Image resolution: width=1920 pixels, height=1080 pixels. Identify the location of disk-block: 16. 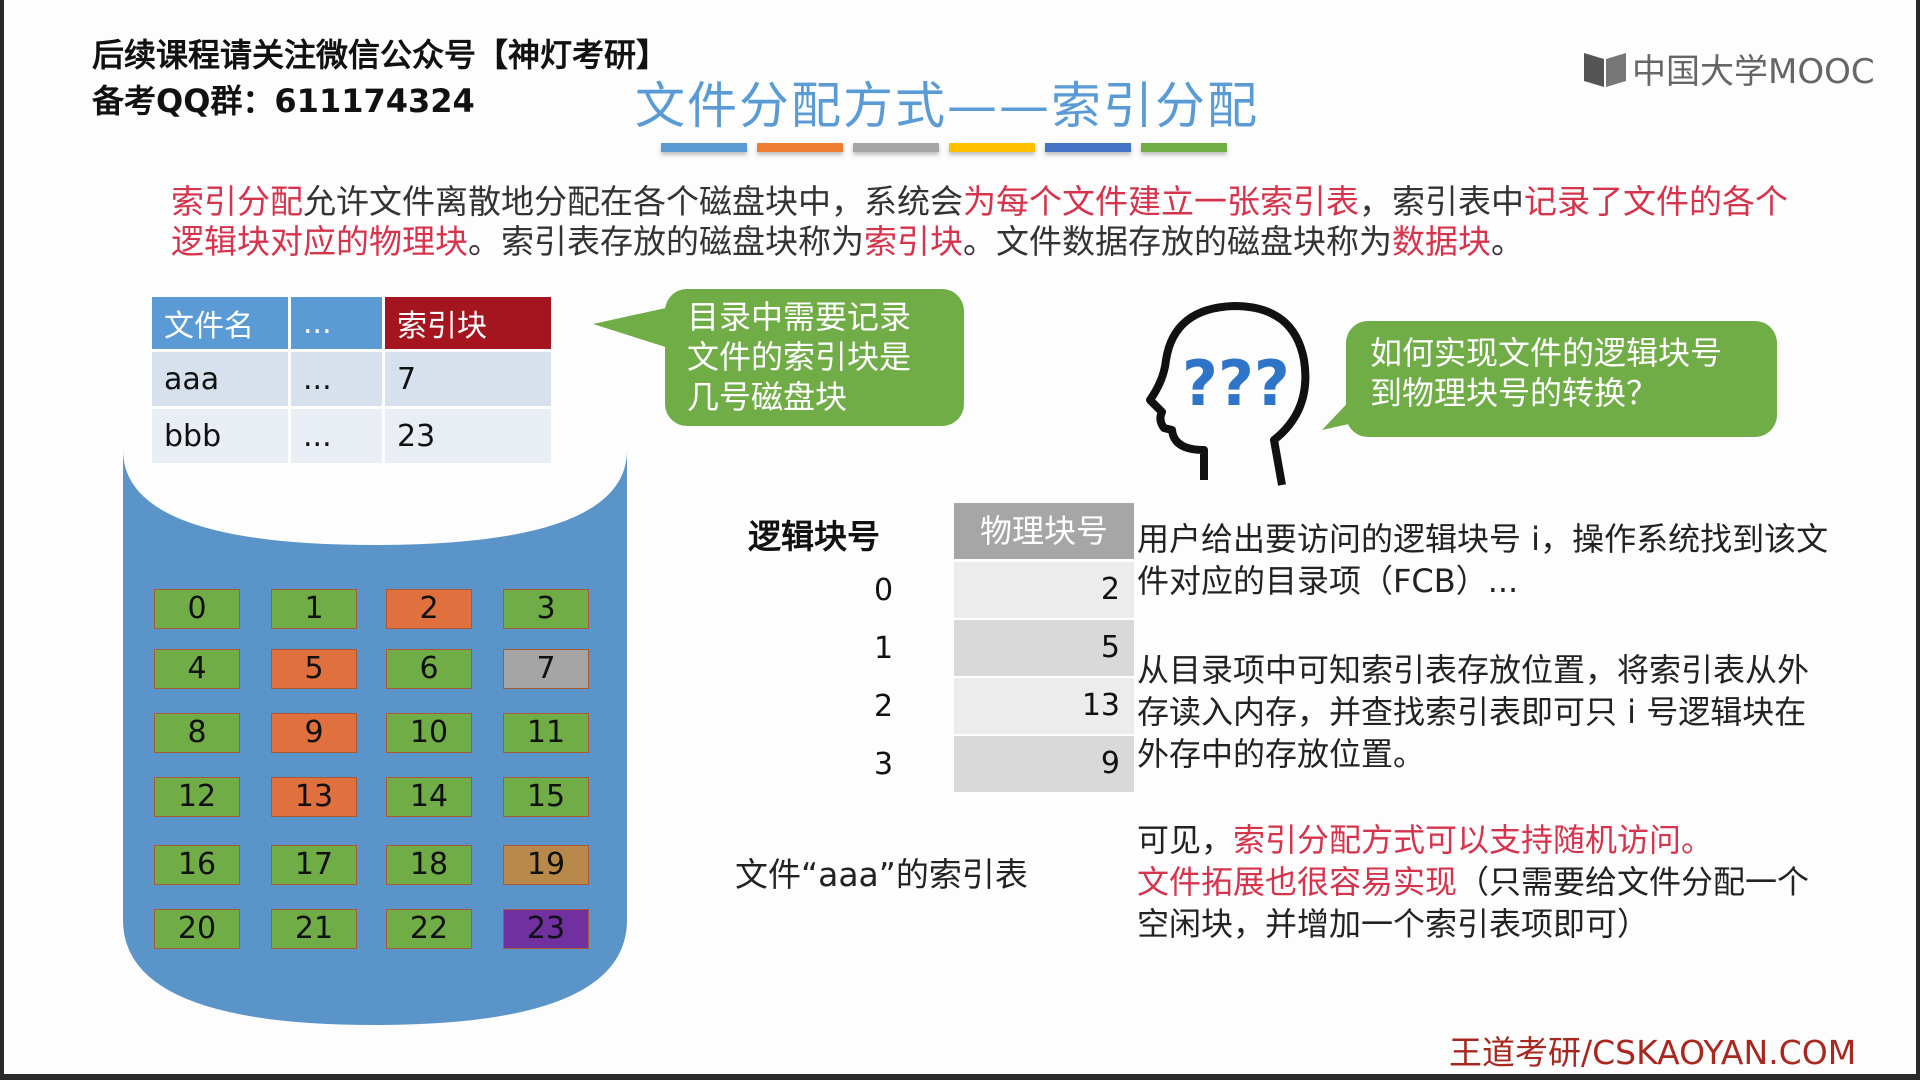
(197, 865).